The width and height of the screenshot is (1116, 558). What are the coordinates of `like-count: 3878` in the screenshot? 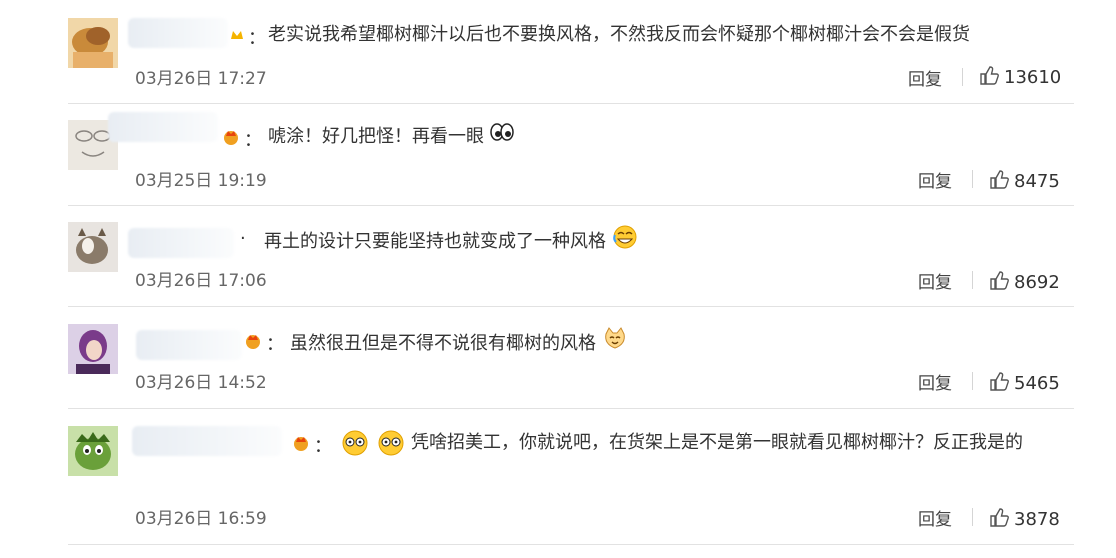 It's located at (1037, 519).